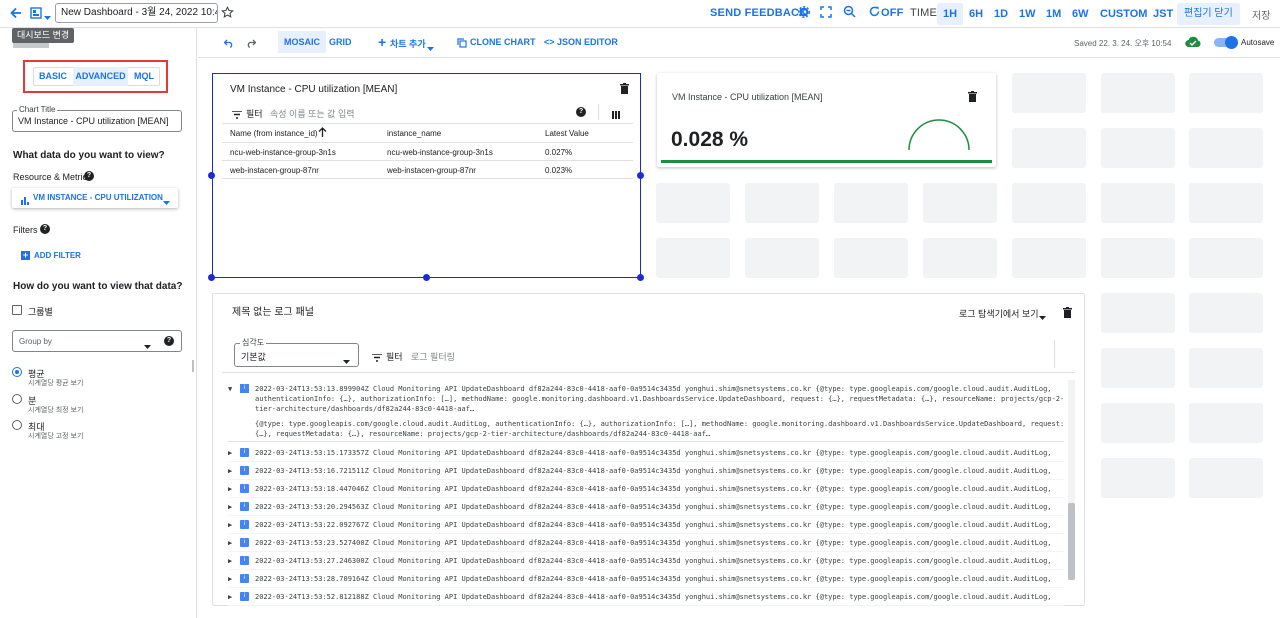  I want to click on arrow-left-icon, so click(16, 13).